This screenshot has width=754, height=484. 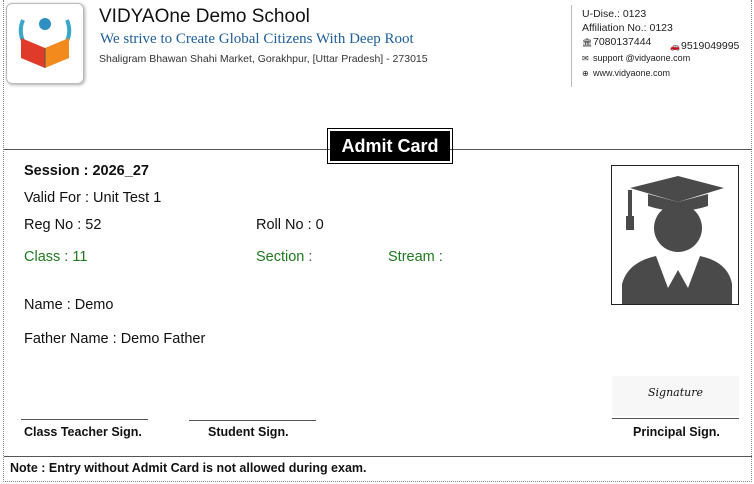 What do you see at coordinates (93, 198) in the screenshot?
I see `valid-for: Valid For : Unit Test 1` at bounding box center [93, 198].